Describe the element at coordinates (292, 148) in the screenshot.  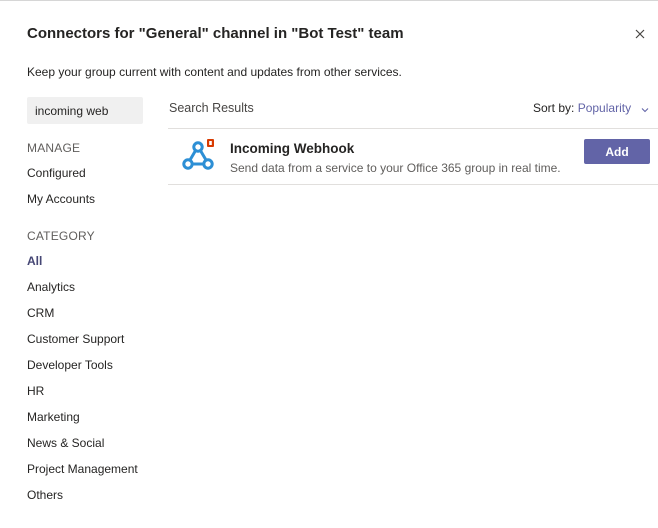
I see `connector-title: Incoming Webhook` at that location.